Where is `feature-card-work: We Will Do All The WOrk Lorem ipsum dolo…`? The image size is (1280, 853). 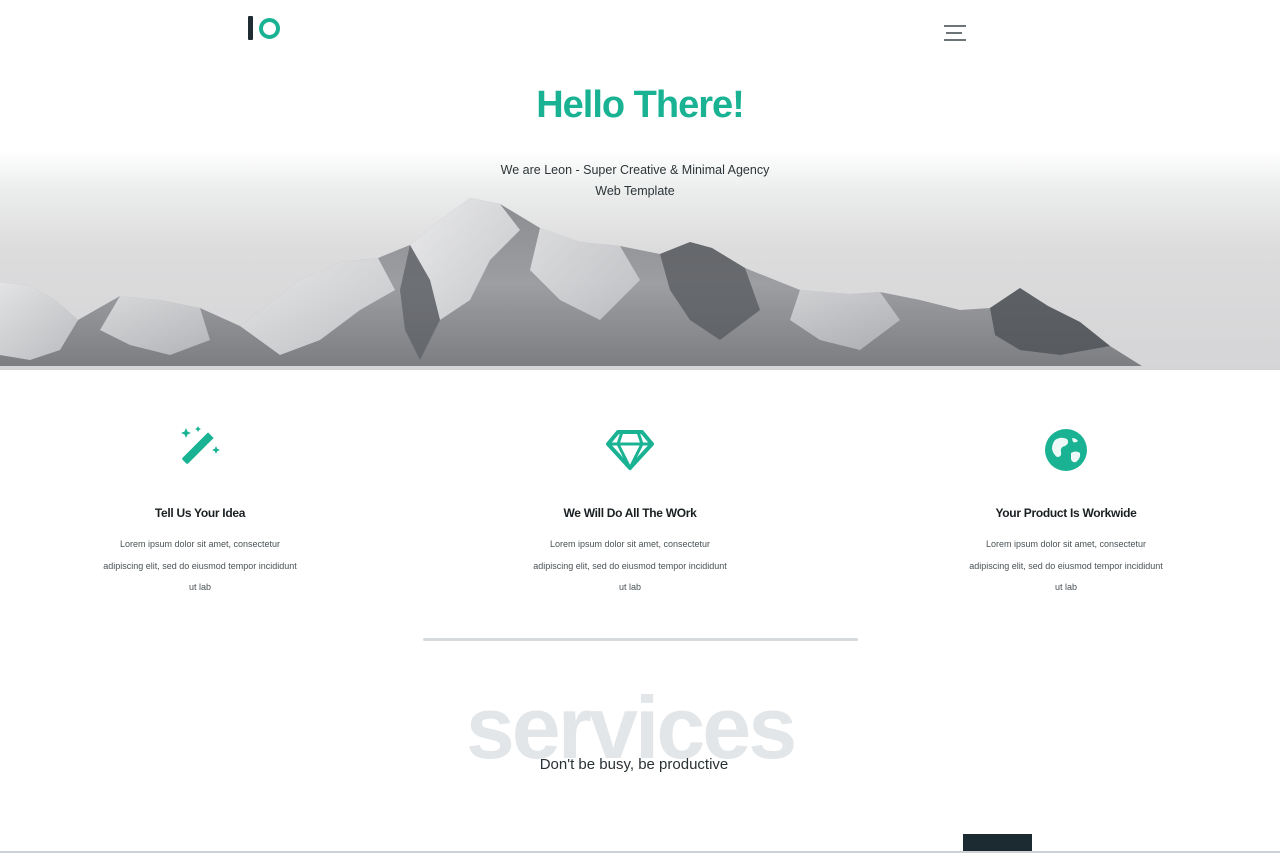
feature-card-work: We Will Do All The WOrk Lorem ipsum dolo… is located at coordinates (630, 509).